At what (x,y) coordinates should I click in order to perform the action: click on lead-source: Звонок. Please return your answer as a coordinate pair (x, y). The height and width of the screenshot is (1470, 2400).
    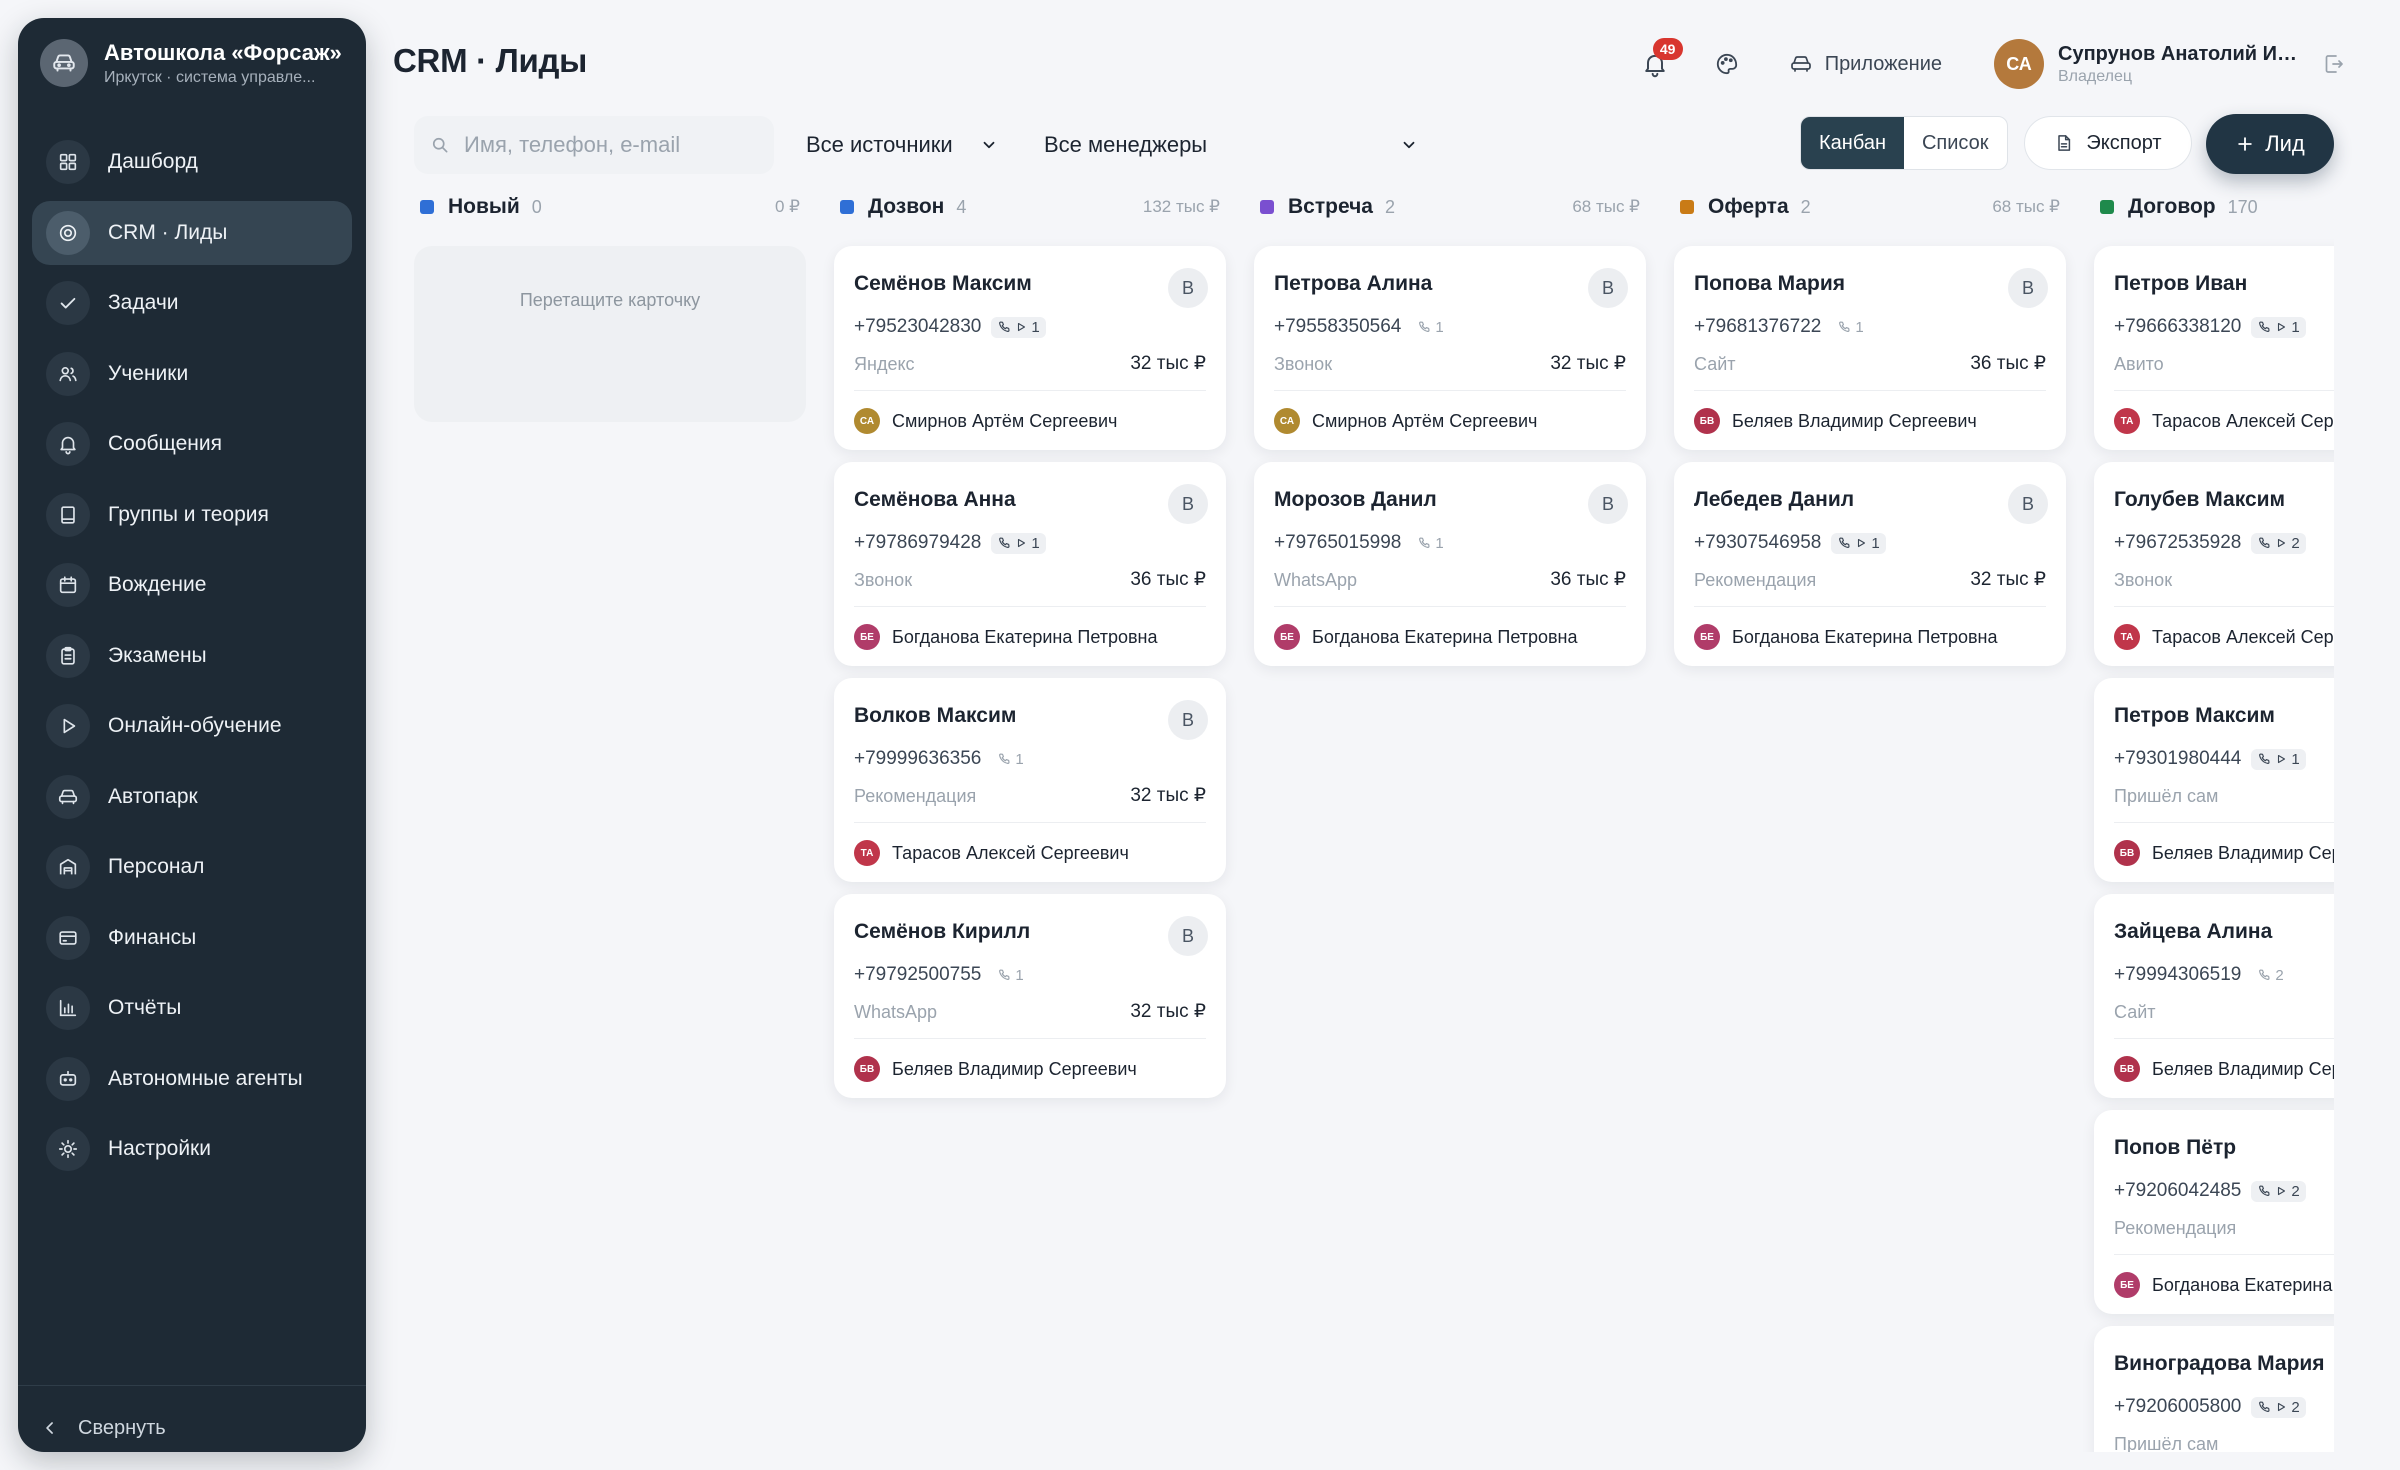
    Looking at the image, I should click on (883, 580).